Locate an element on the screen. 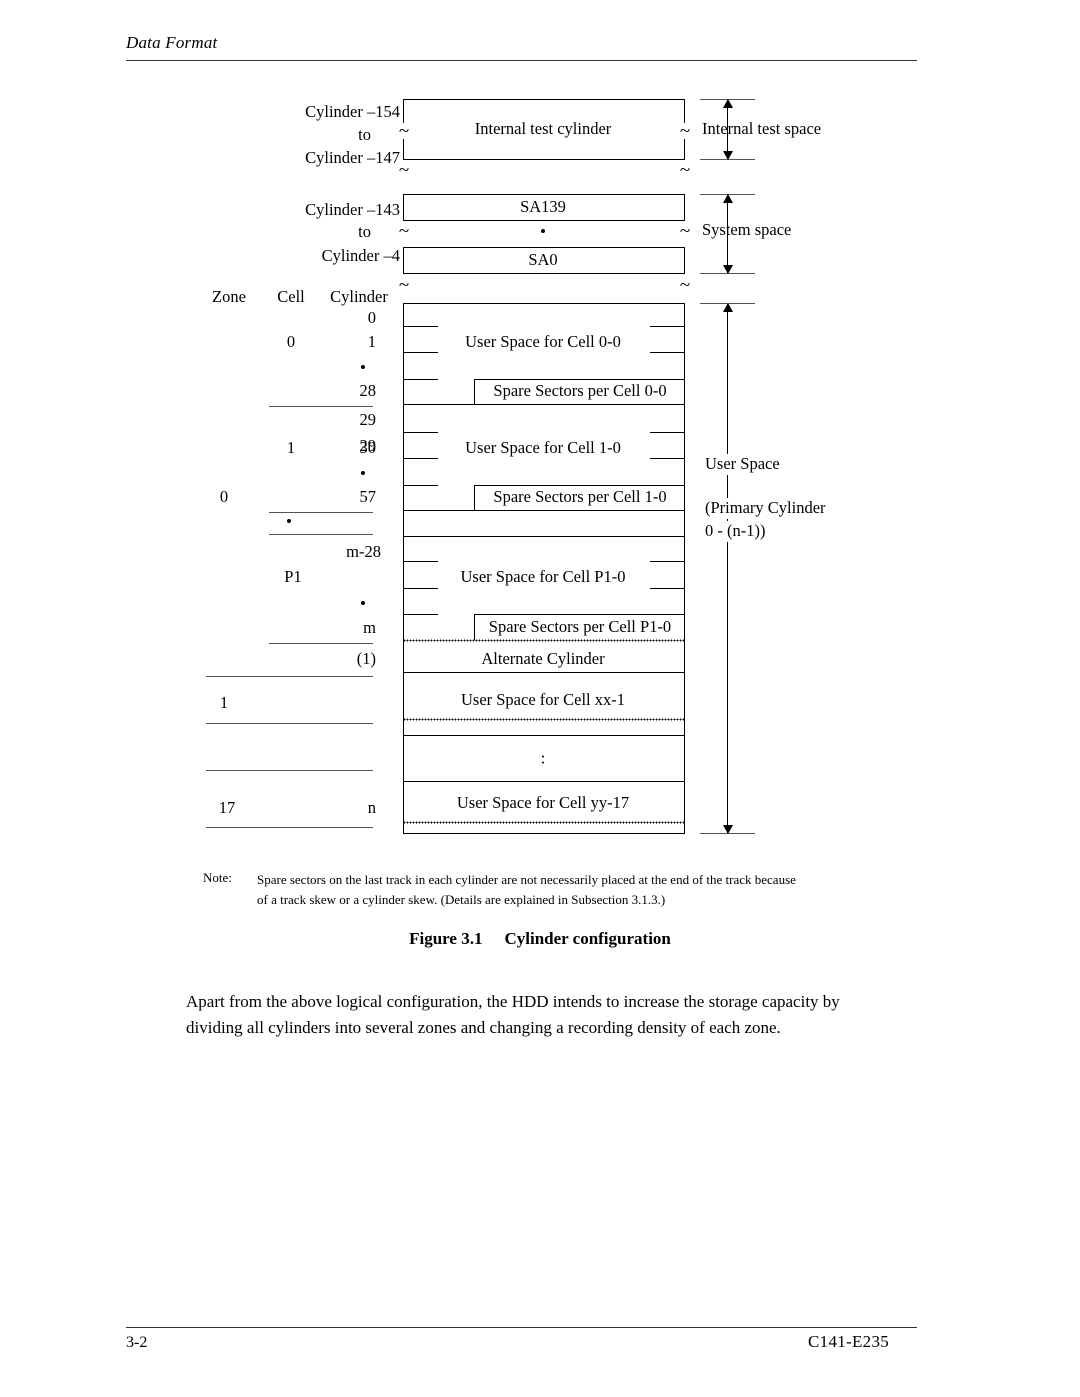 The height and width of the screenshot is (1397, 1080). box-internal-test-left-upper is located at coordinates (403, 111).